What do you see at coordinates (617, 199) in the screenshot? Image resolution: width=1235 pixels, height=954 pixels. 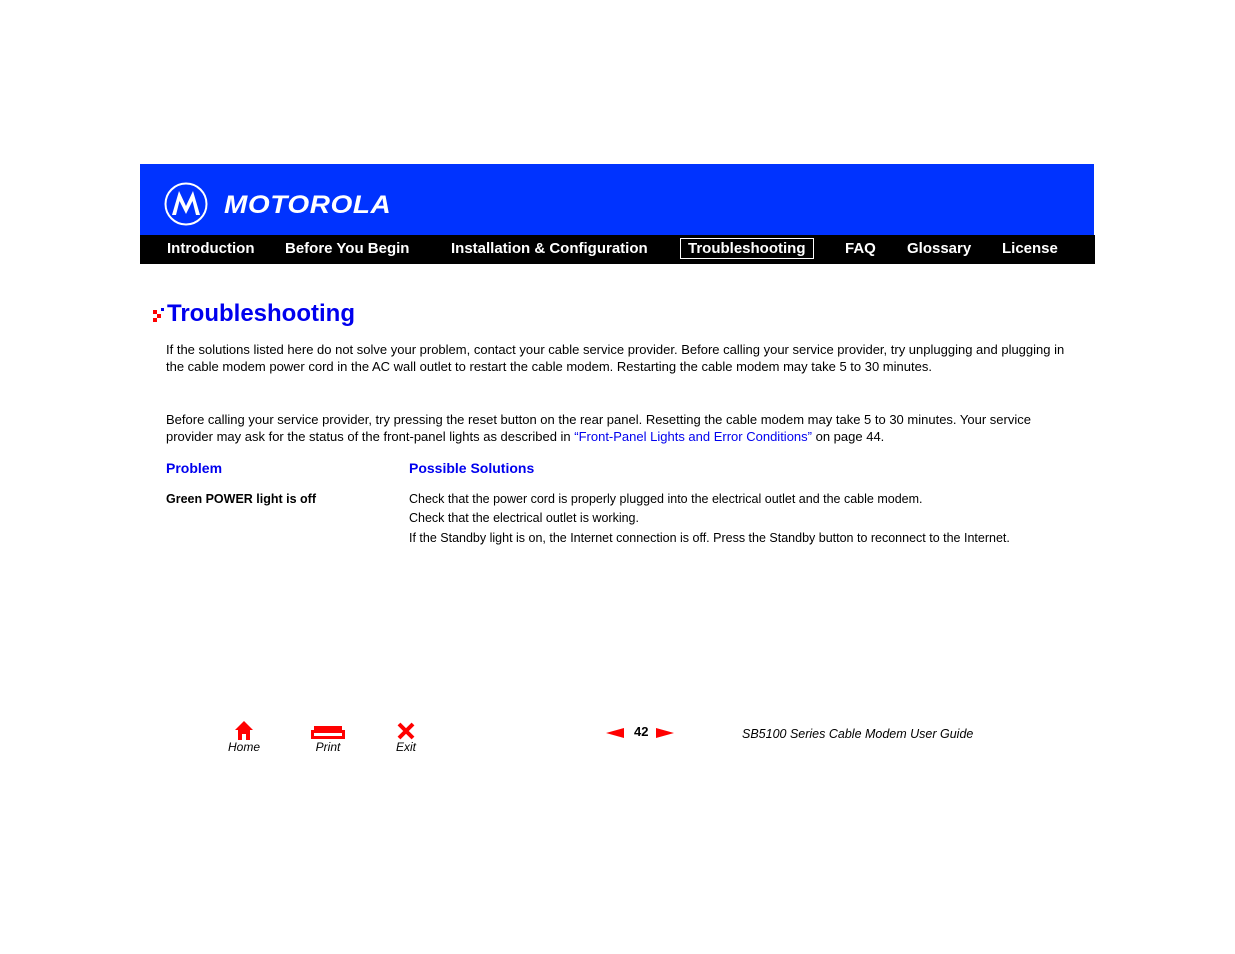 I see `header-banner: MOTOROLA` at bounding box center [617, 199].